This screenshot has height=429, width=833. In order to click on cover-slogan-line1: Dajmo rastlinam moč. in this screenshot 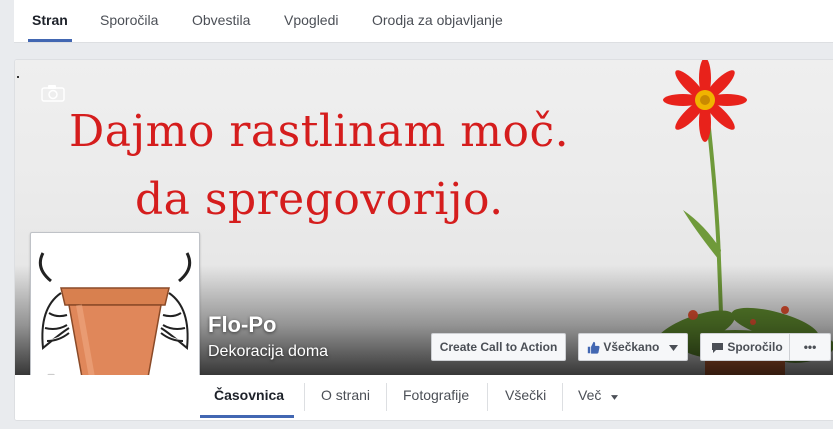, I will do `click(319, 131)`.